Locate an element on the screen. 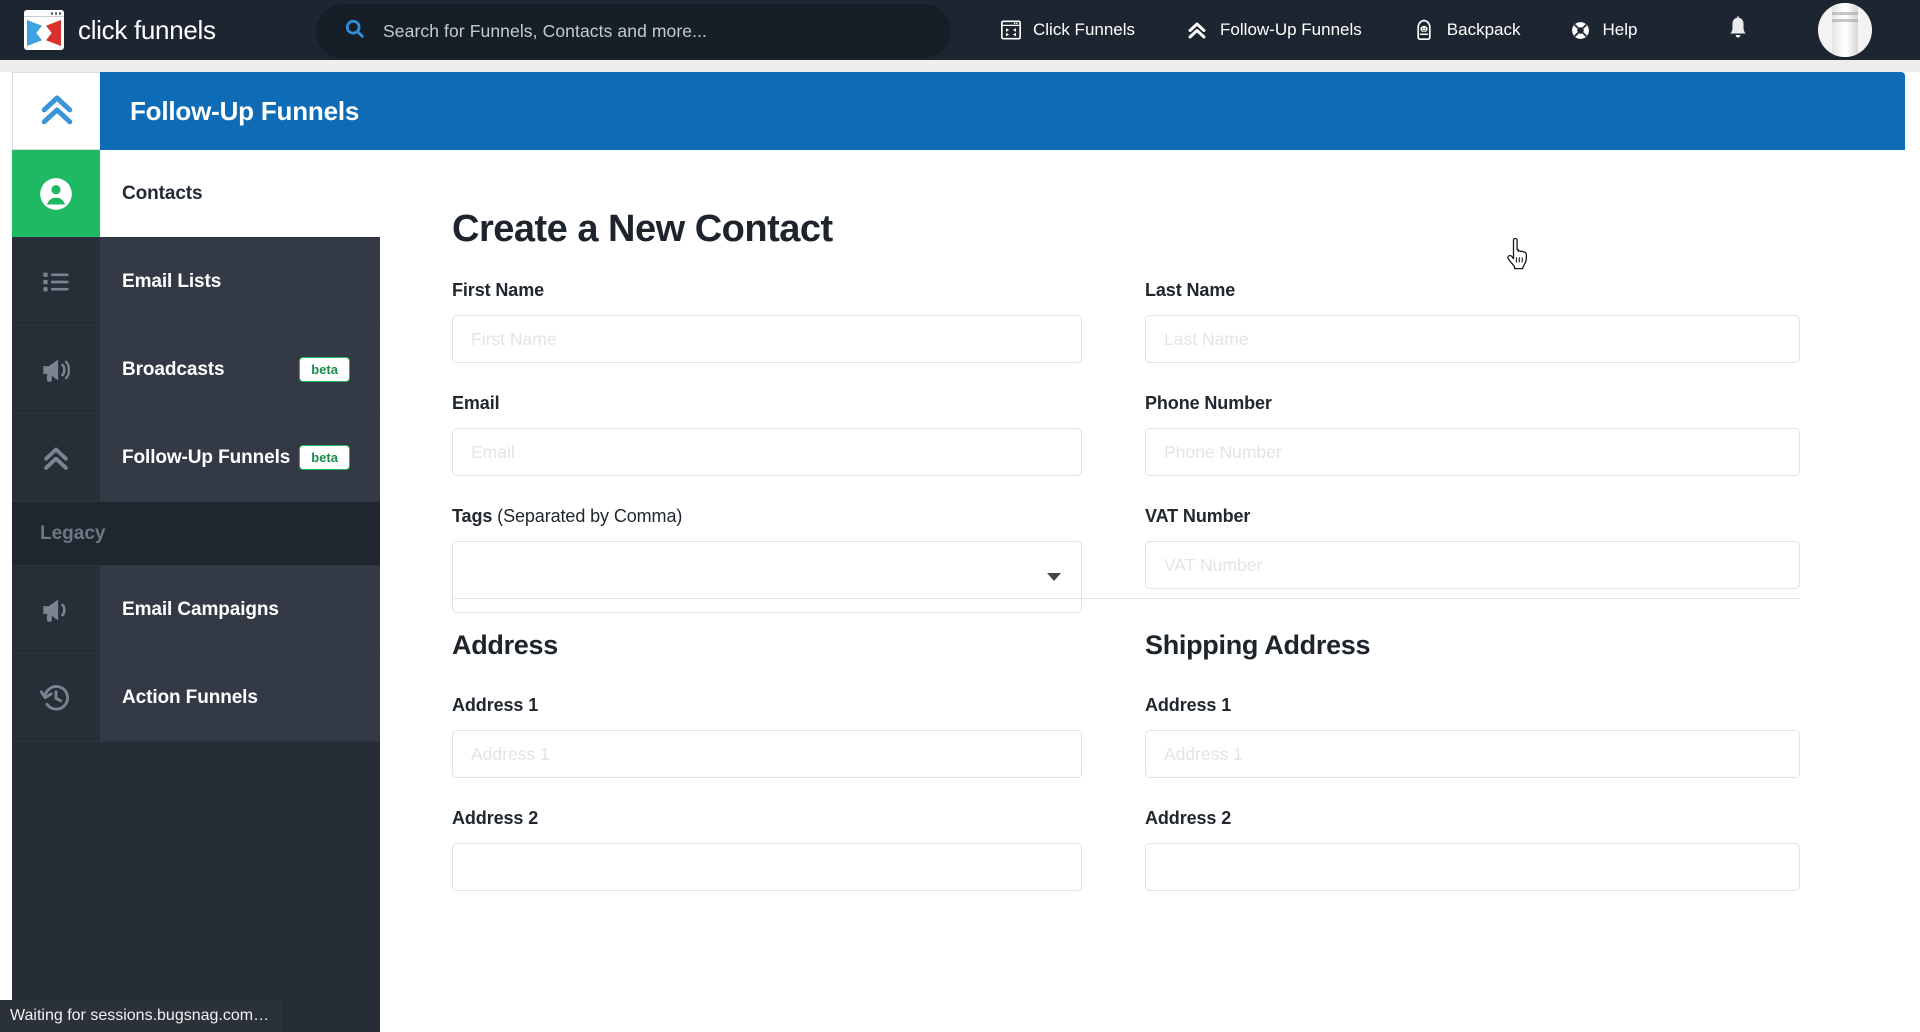 This screenshot has height=1032, width=1920. last-name-input is located at coordinates (1472, 339).